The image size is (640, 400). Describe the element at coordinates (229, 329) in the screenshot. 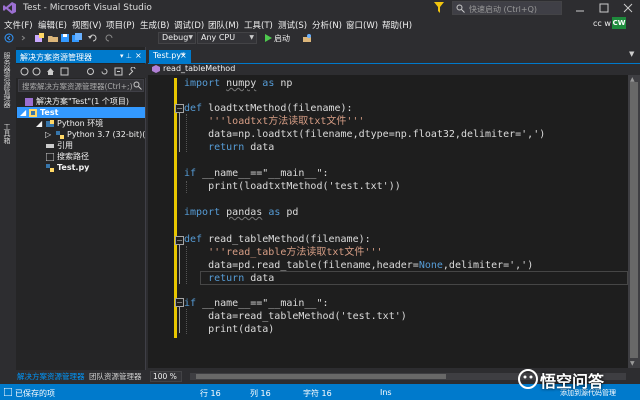

I see `code-line: print(data)` at that location.